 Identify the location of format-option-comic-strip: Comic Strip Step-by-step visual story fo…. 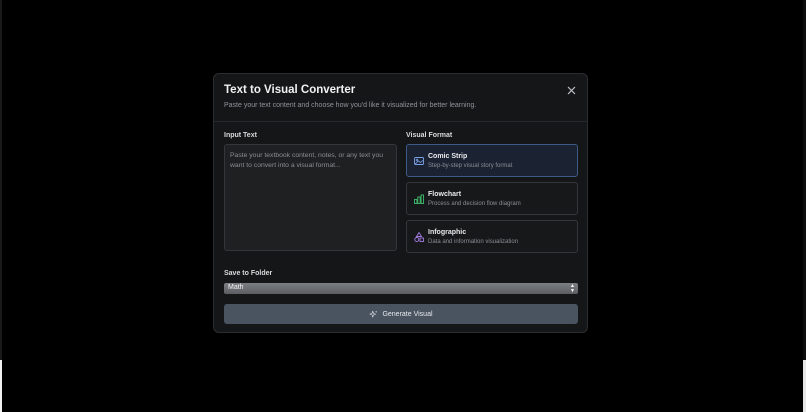
(492, 160).